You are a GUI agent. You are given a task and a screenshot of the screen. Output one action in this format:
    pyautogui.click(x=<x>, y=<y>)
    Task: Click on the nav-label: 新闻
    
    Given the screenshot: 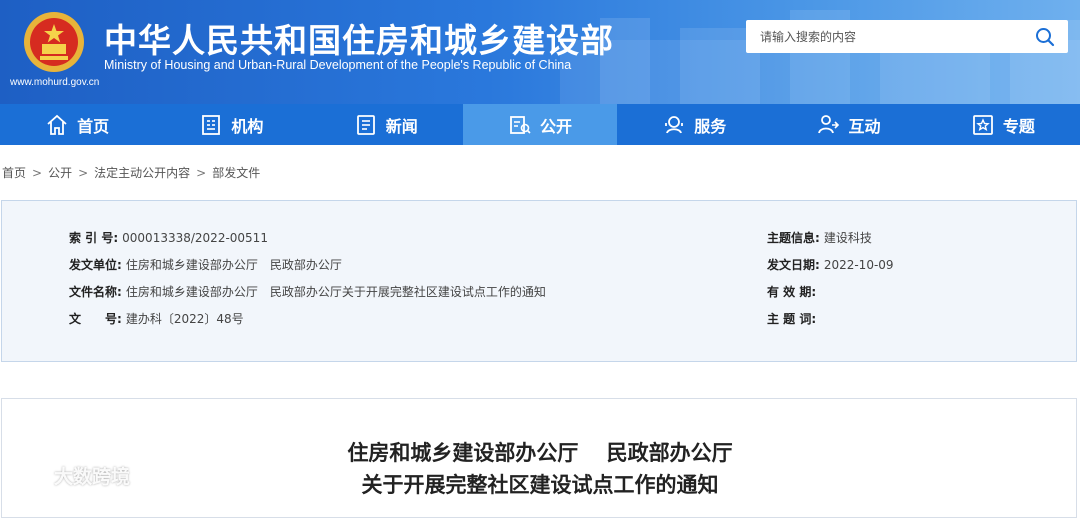 What is the action you would take?
    pyautogui.click(x=401, y=126)
    